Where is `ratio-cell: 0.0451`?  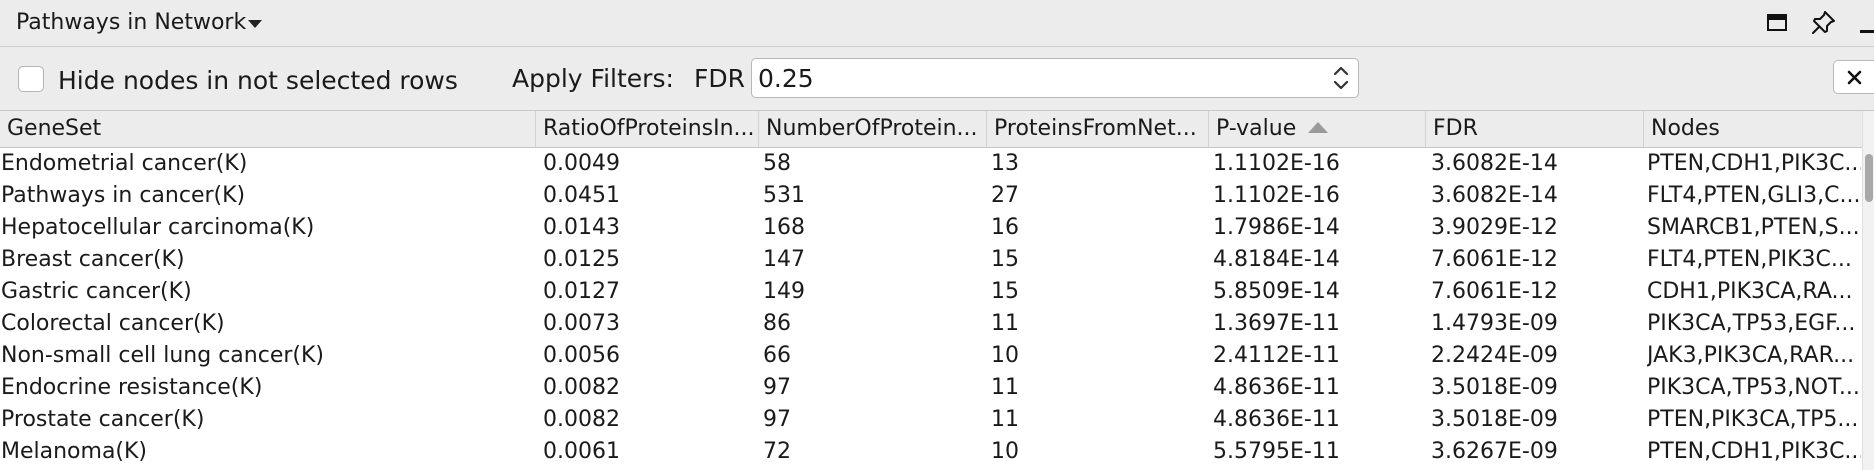 ratio-cell: 0.0451 is located at coordinates (581, 196).